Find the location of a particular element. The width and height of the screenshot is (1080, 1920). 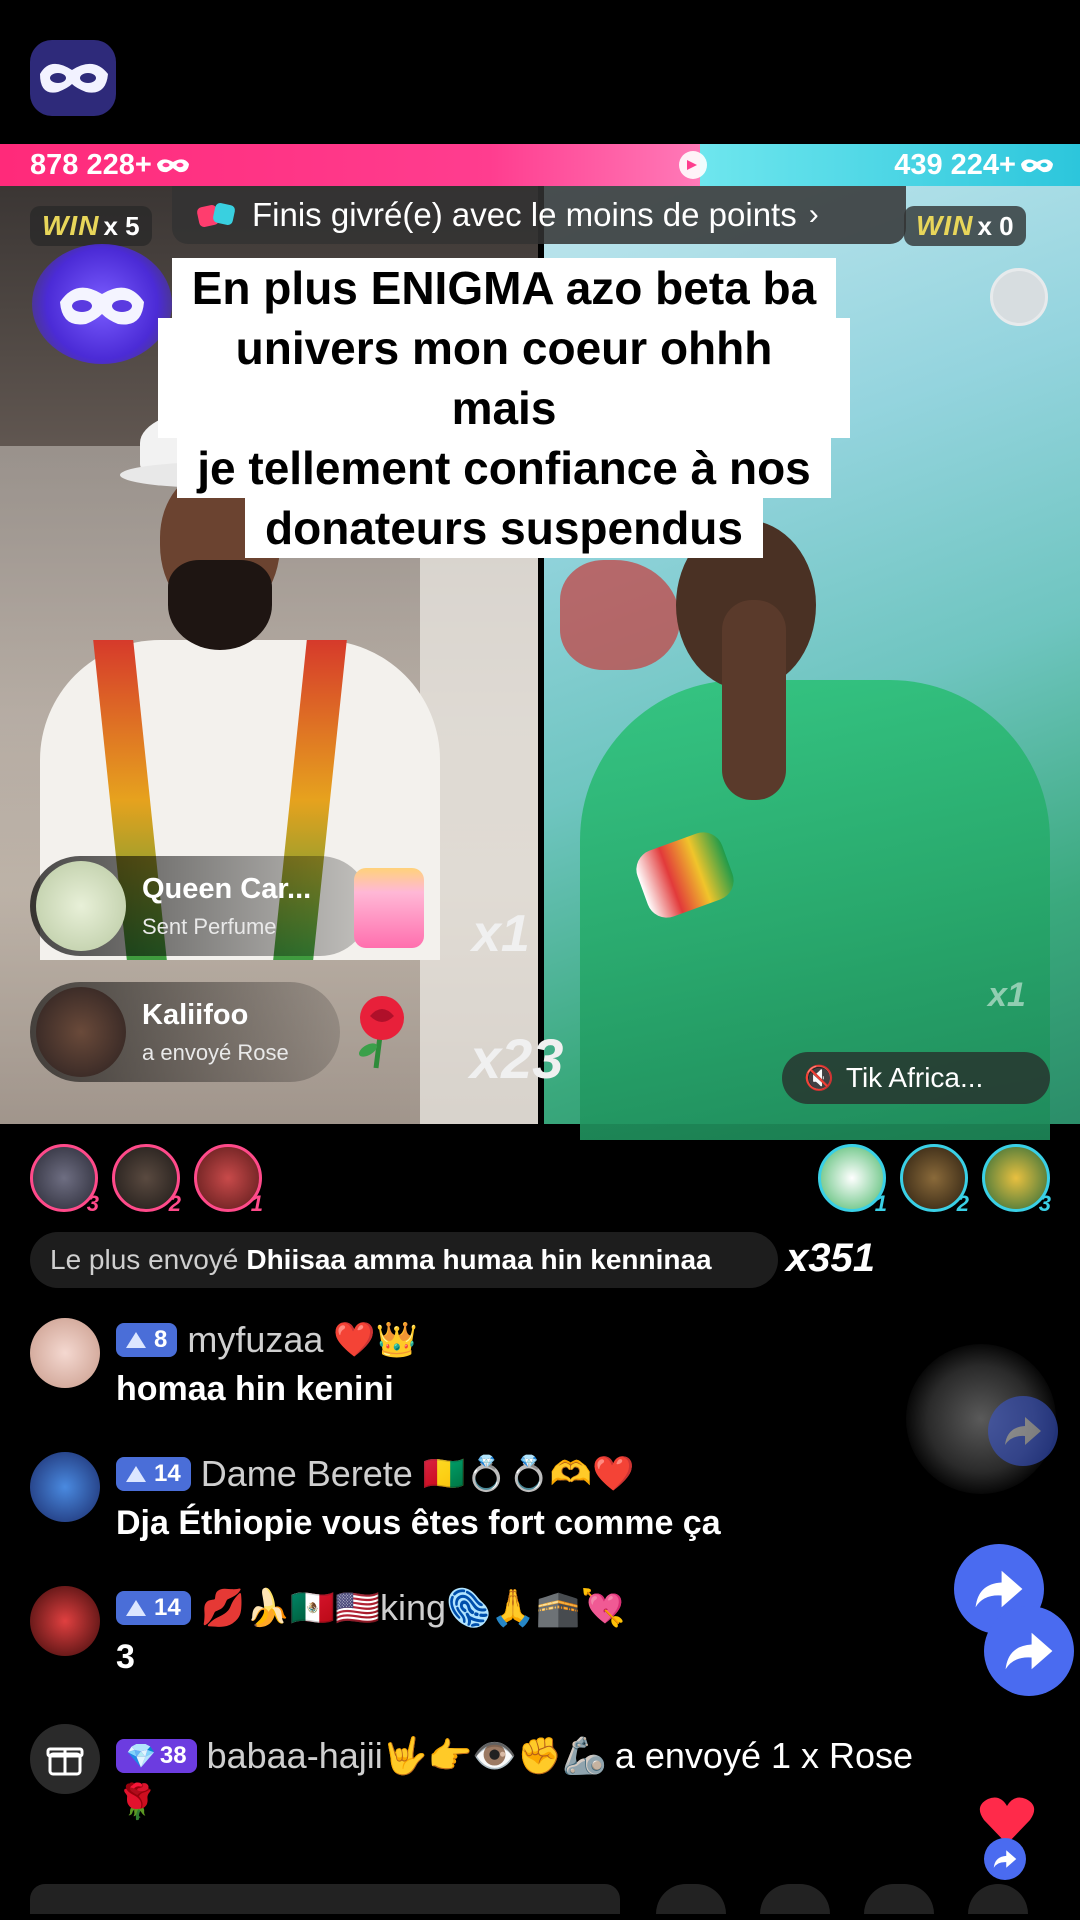

win-count: x 5 is located at coordinates (121, 225).